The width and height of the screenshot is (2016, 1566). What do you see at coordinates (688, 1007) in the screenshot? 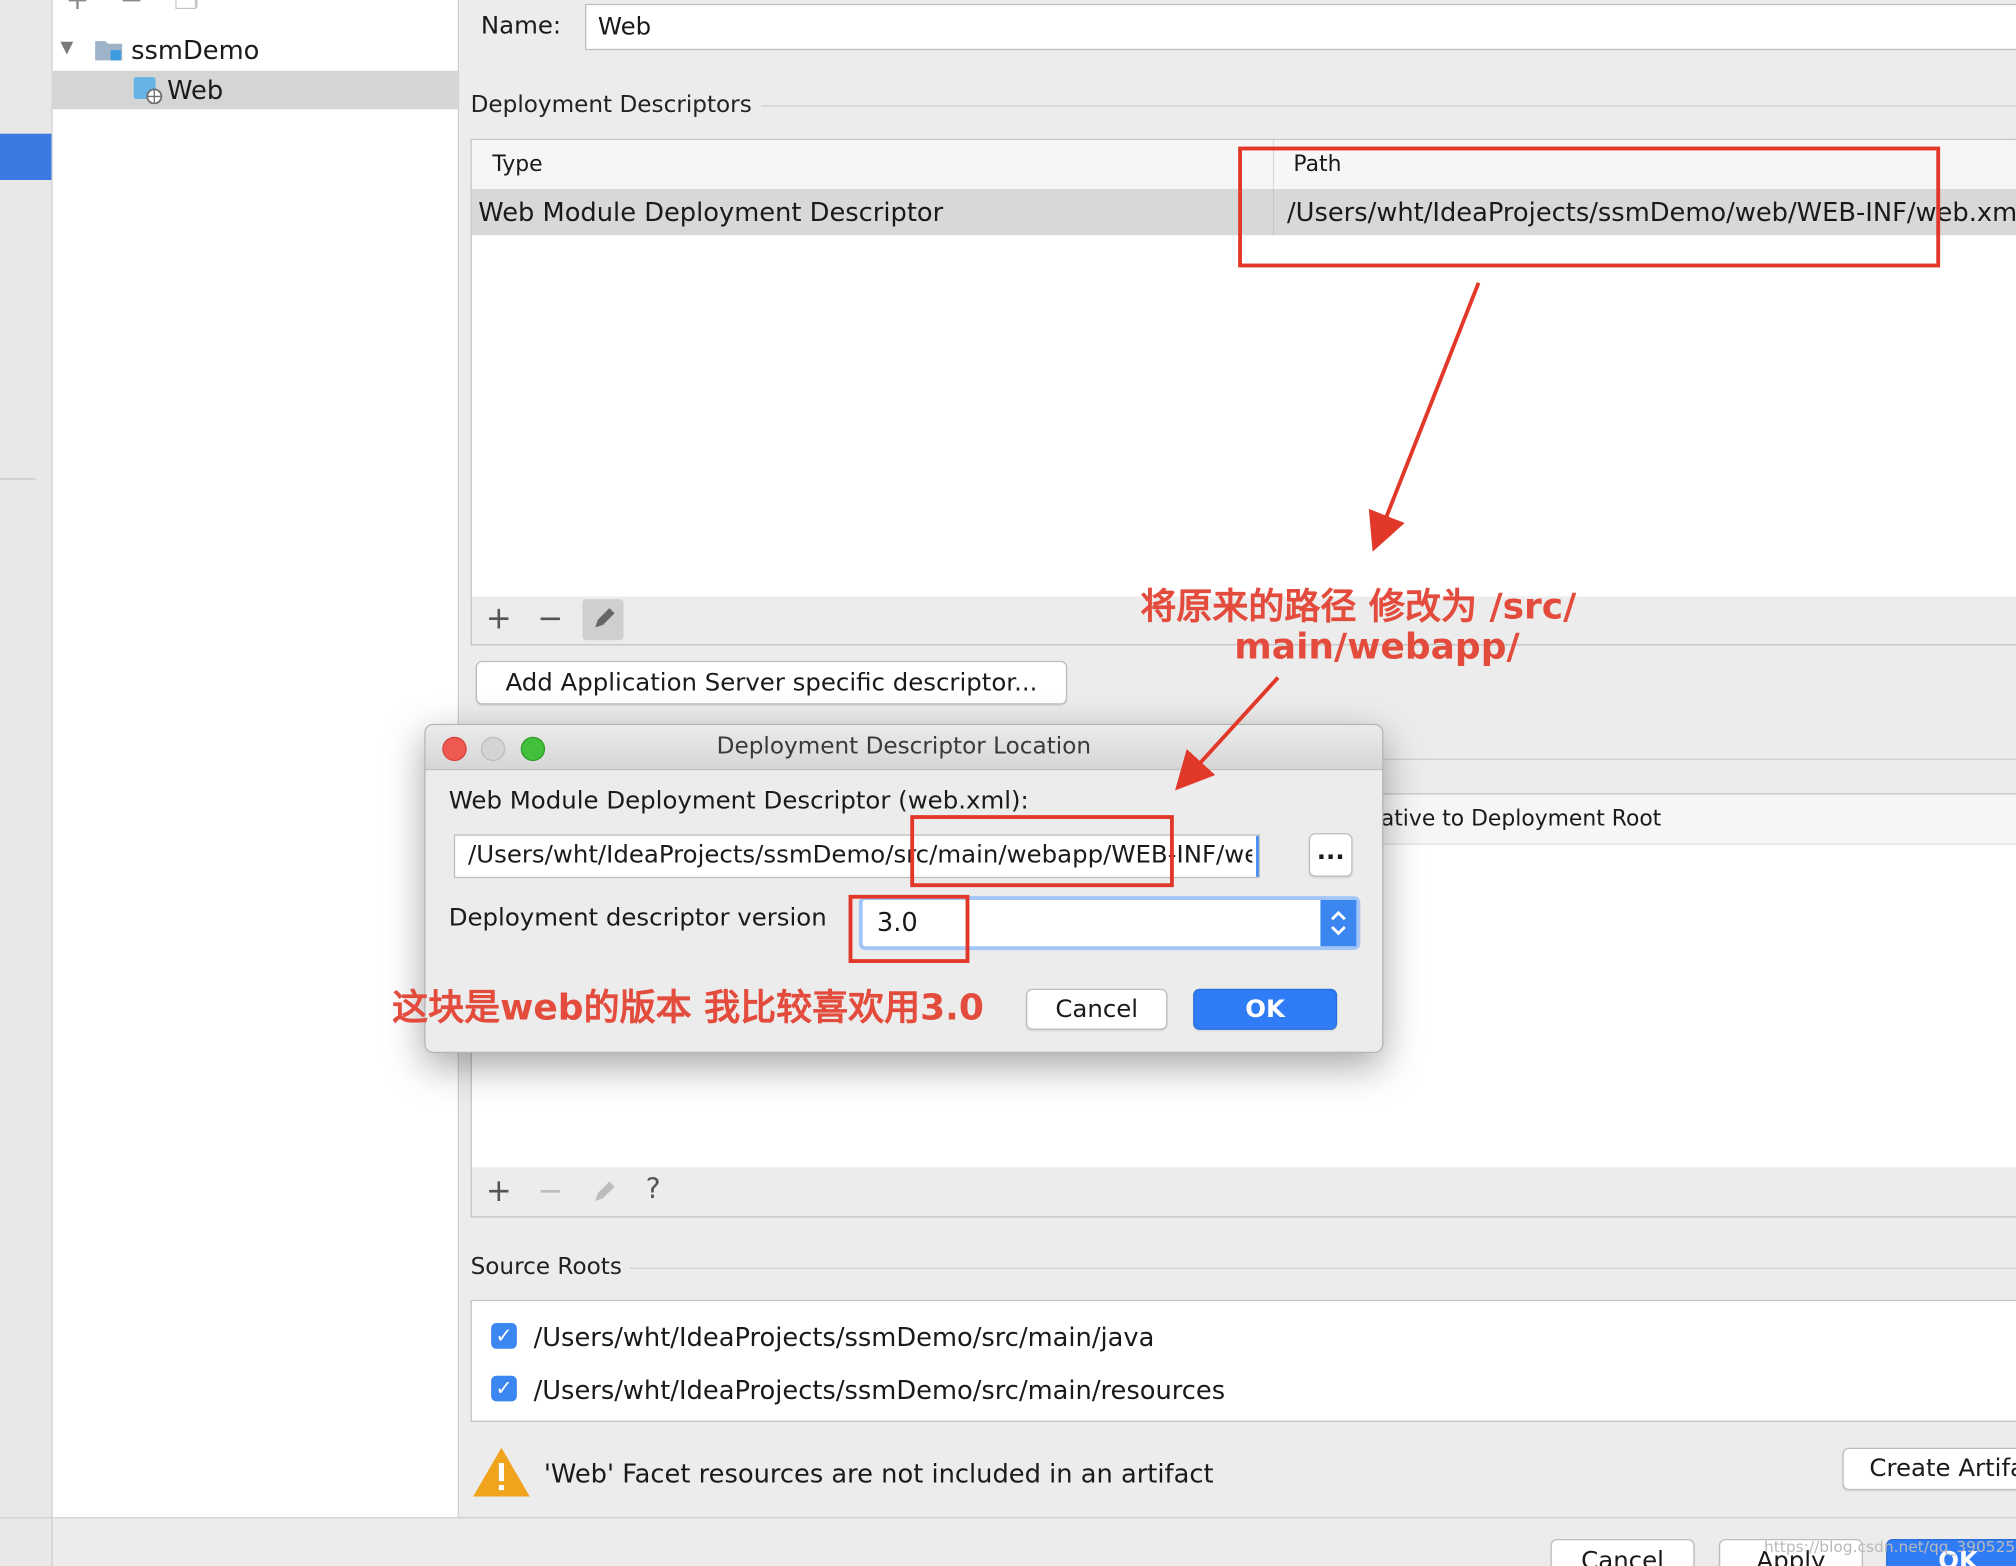
I see `annotation-version-note: 这块是web的版本 我比较喜欢用3.0` at bounding box center [688, 1007].